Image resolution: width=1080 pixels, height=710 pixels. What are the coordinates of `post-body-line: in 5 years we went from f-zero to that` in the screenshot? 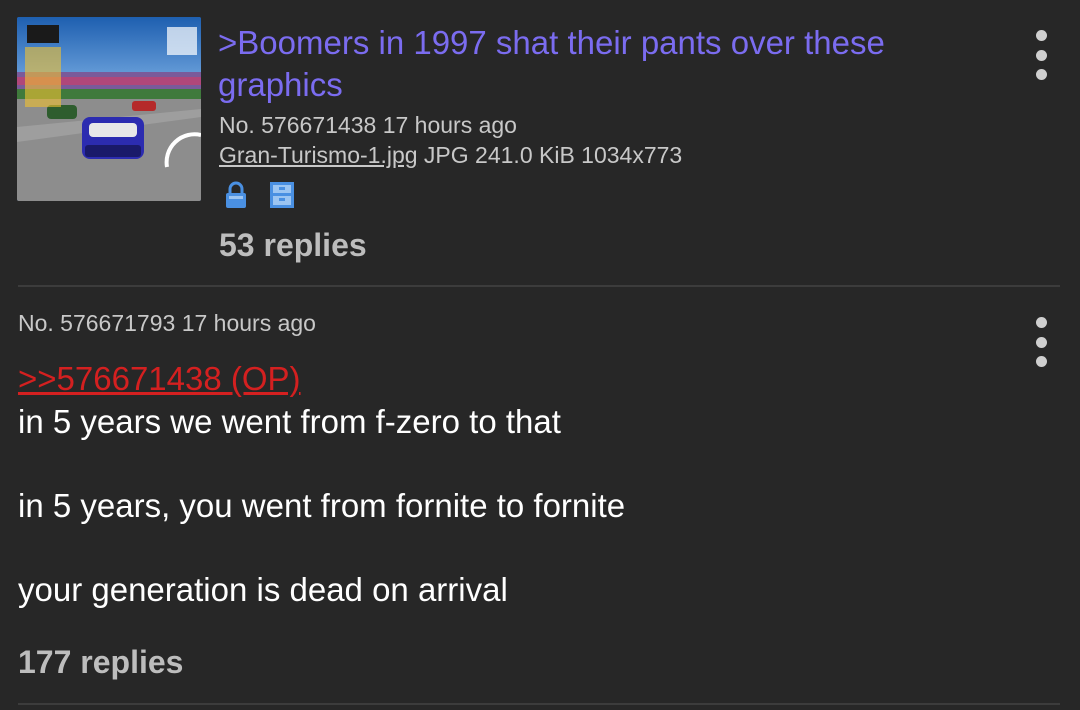 It's located at (289, 421).